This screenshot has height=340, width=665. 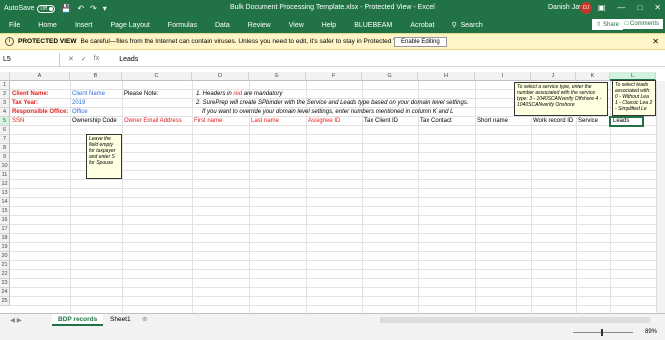 I want to click on enter-icon: ✓, so click(x=84, y=59).